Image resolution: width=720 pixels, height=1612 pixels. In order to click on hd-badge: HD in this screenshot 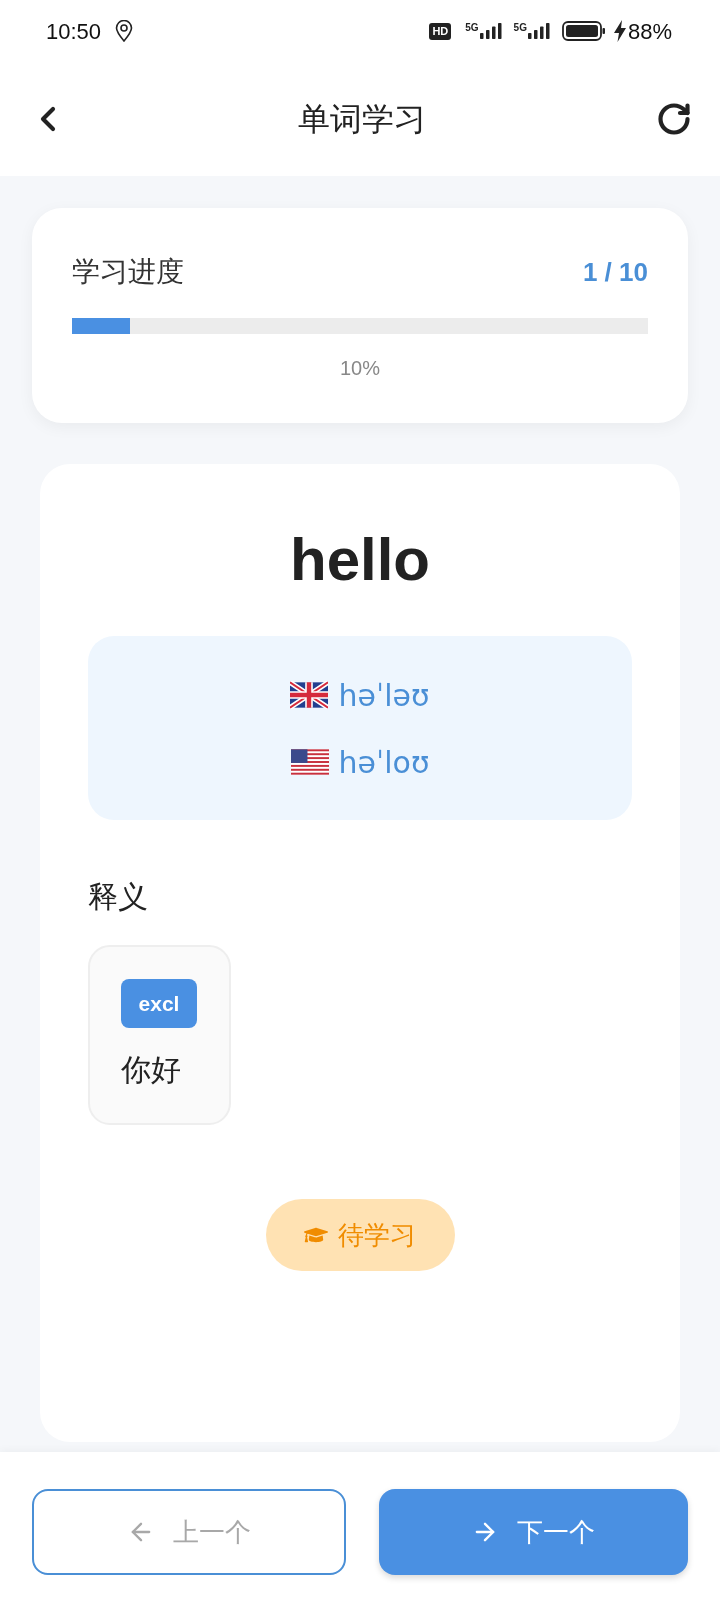, I will do `click(440, 31)`.